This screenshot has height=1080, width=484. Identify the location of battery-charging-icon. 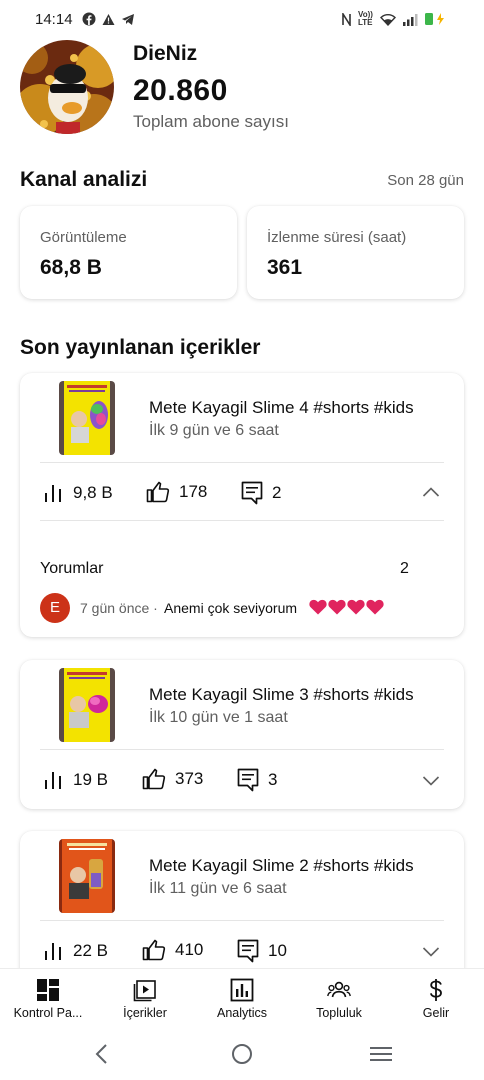
(434, 19).